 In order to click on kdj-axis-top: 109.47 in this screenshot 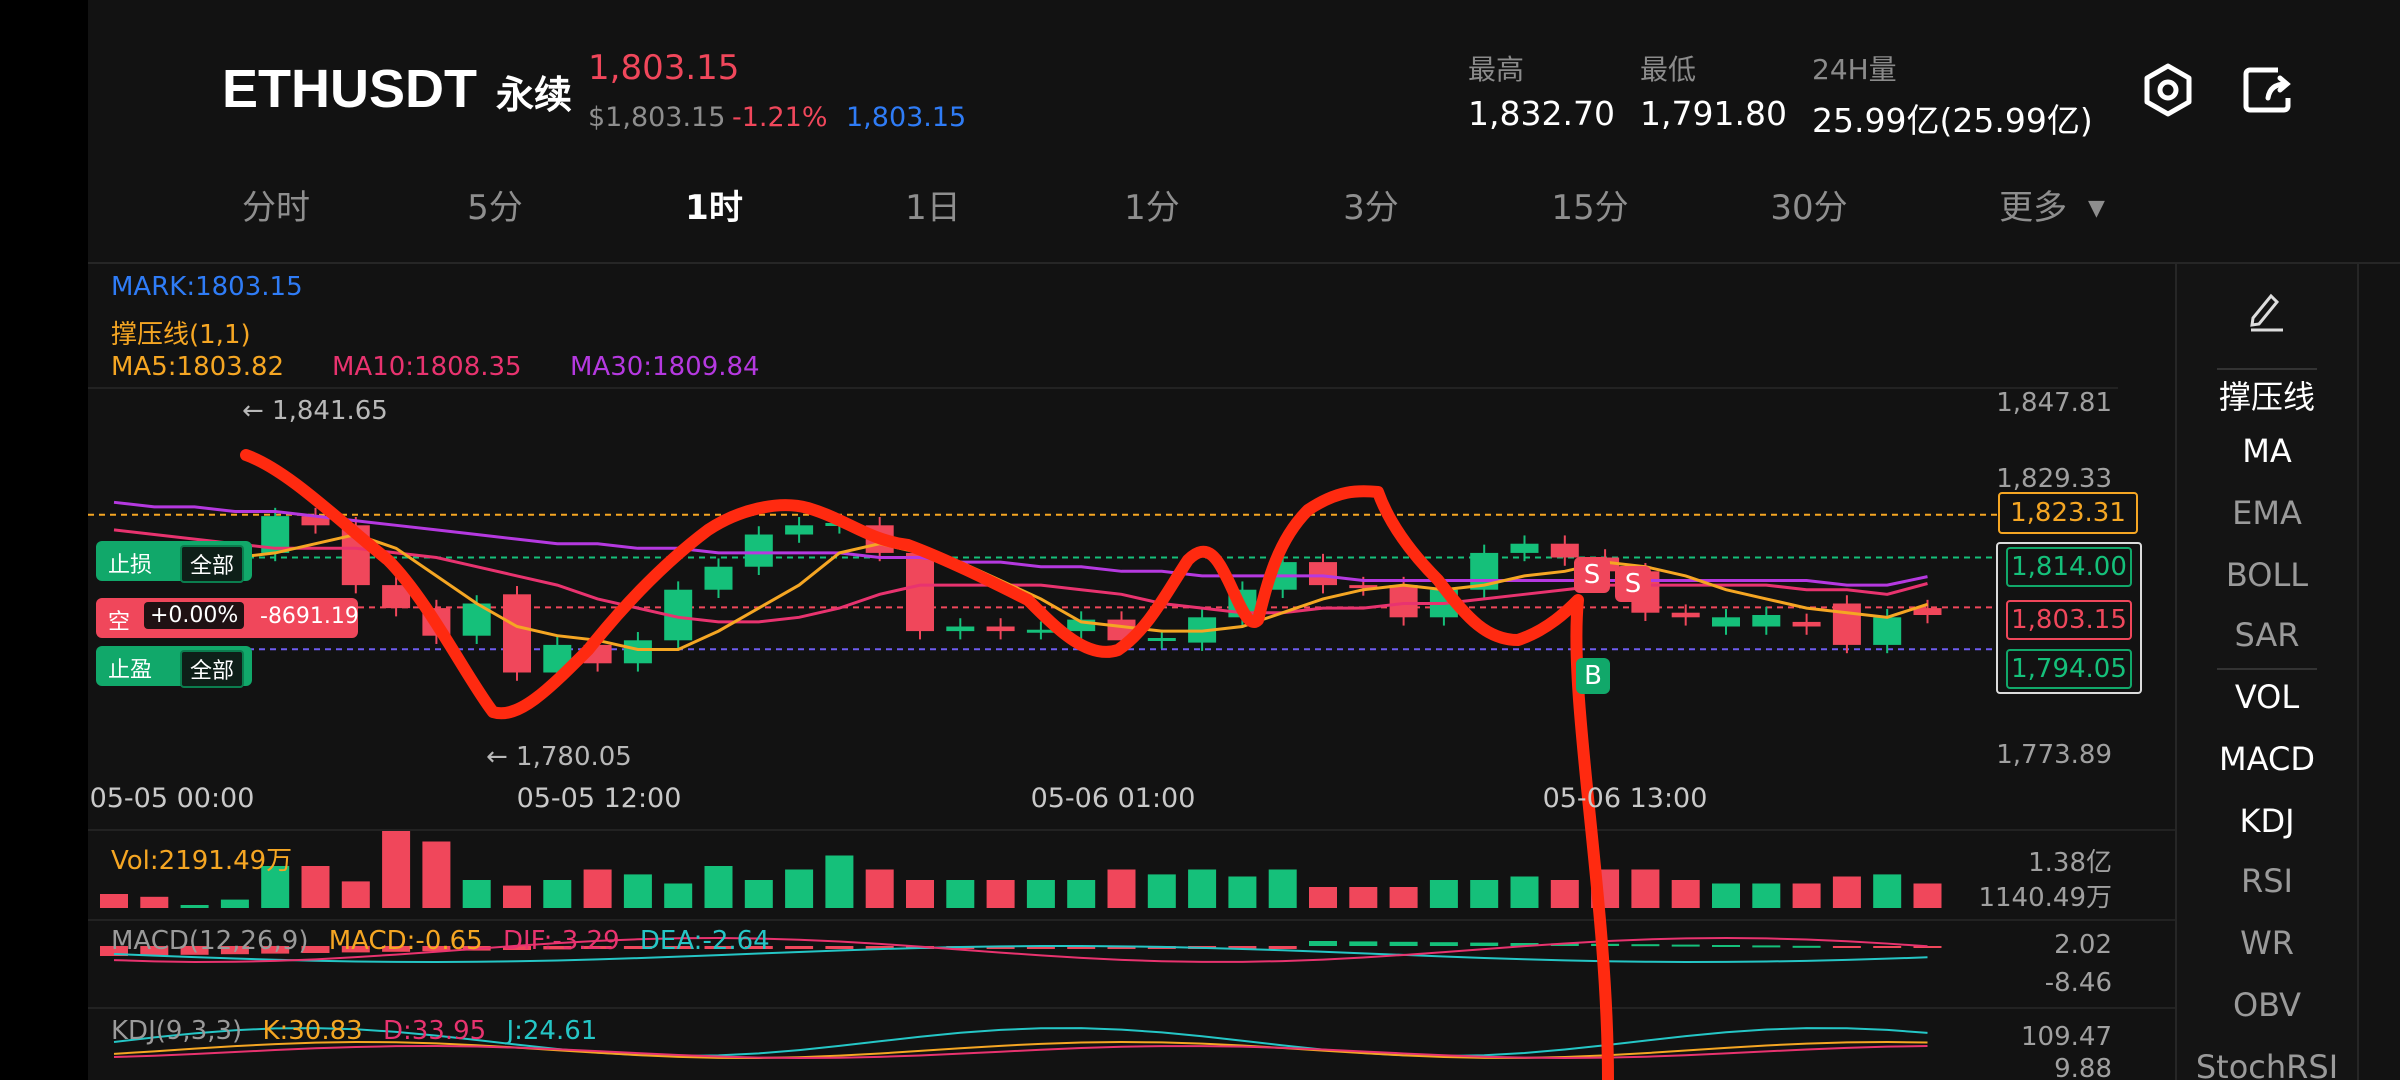, I will do `click(2066, 1037)`.